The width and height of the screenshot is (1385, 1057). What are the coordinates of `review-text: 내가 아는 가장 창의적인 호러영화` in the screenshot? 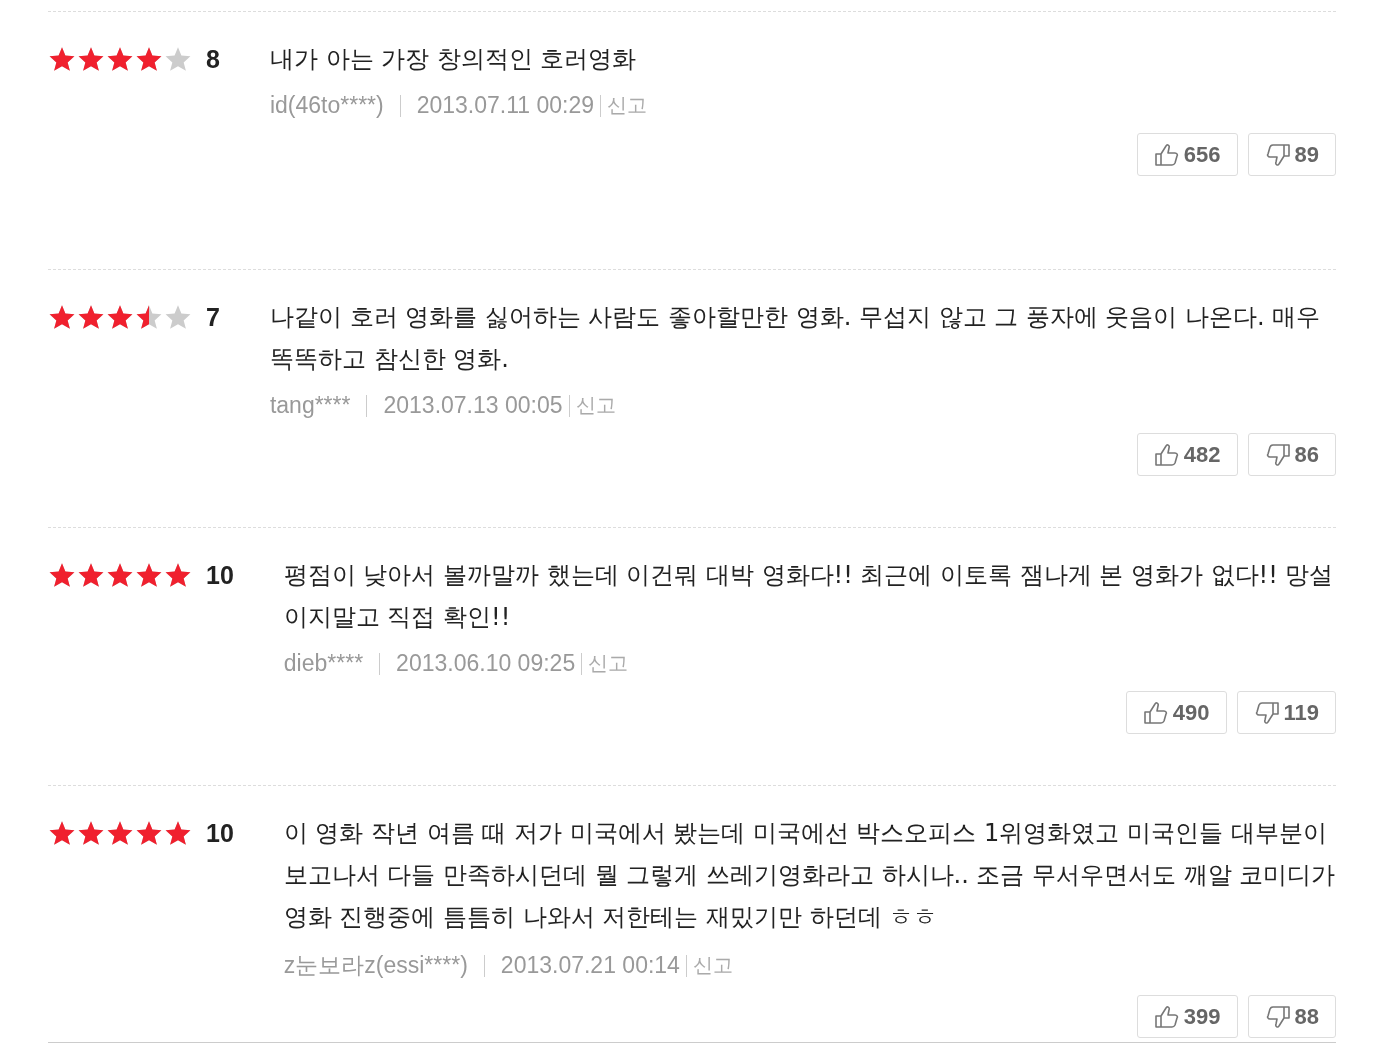 It's located at (453, 59).